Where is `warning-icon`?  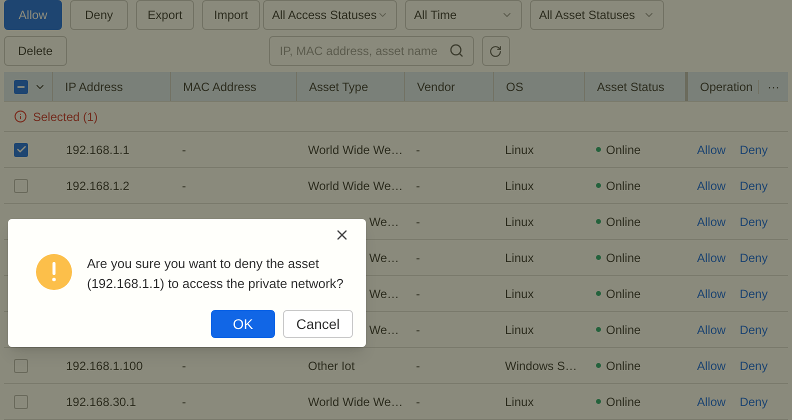
warning-icon is located at coordinates (54, 272).